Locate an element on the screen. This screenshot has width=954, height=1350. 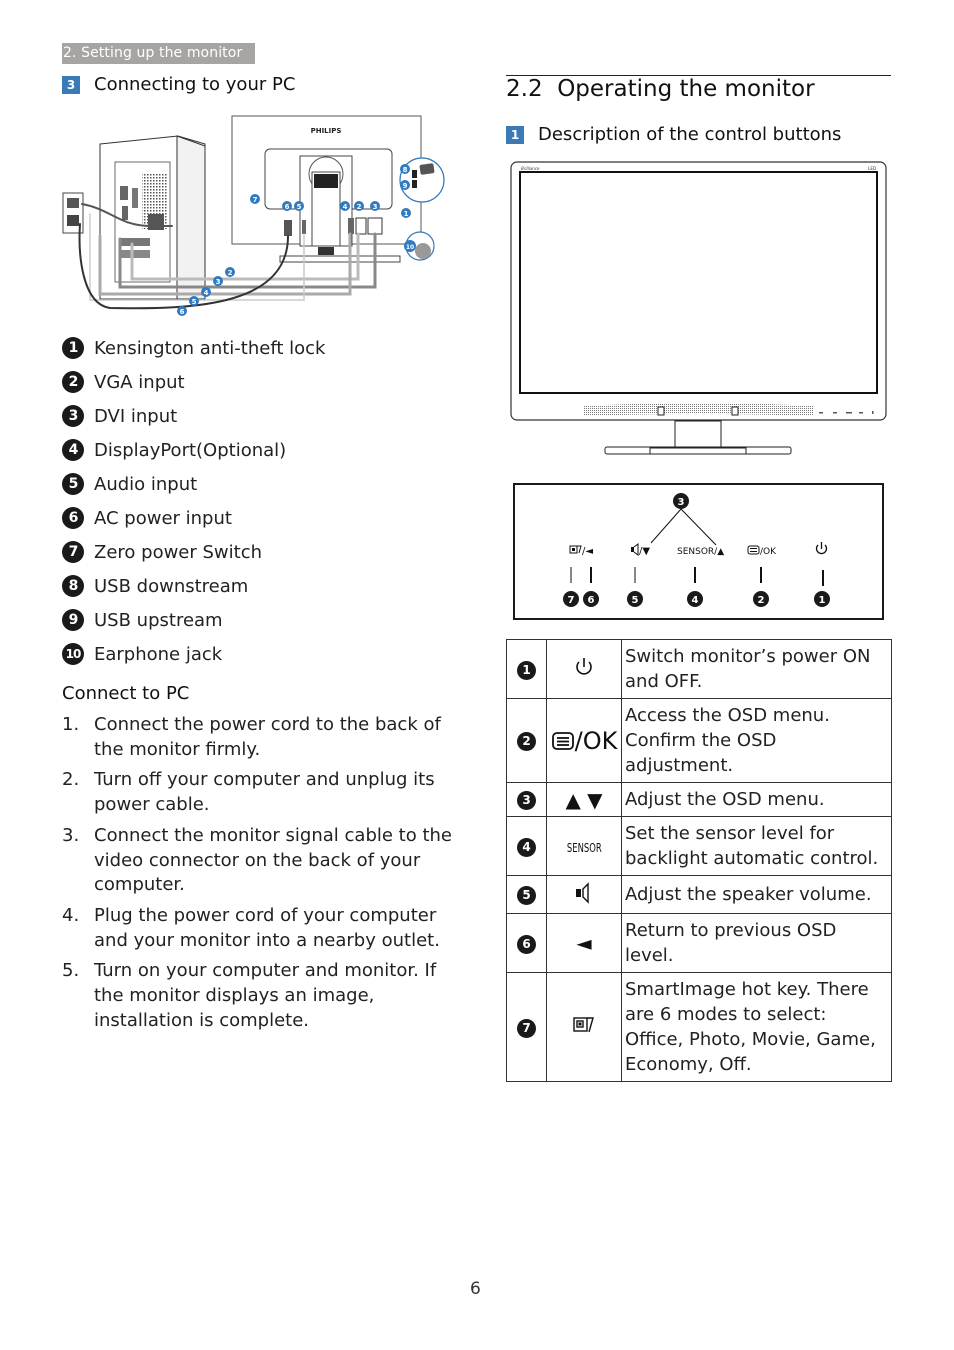
row-number-cell: 5 is located at coordinates (526, 894).